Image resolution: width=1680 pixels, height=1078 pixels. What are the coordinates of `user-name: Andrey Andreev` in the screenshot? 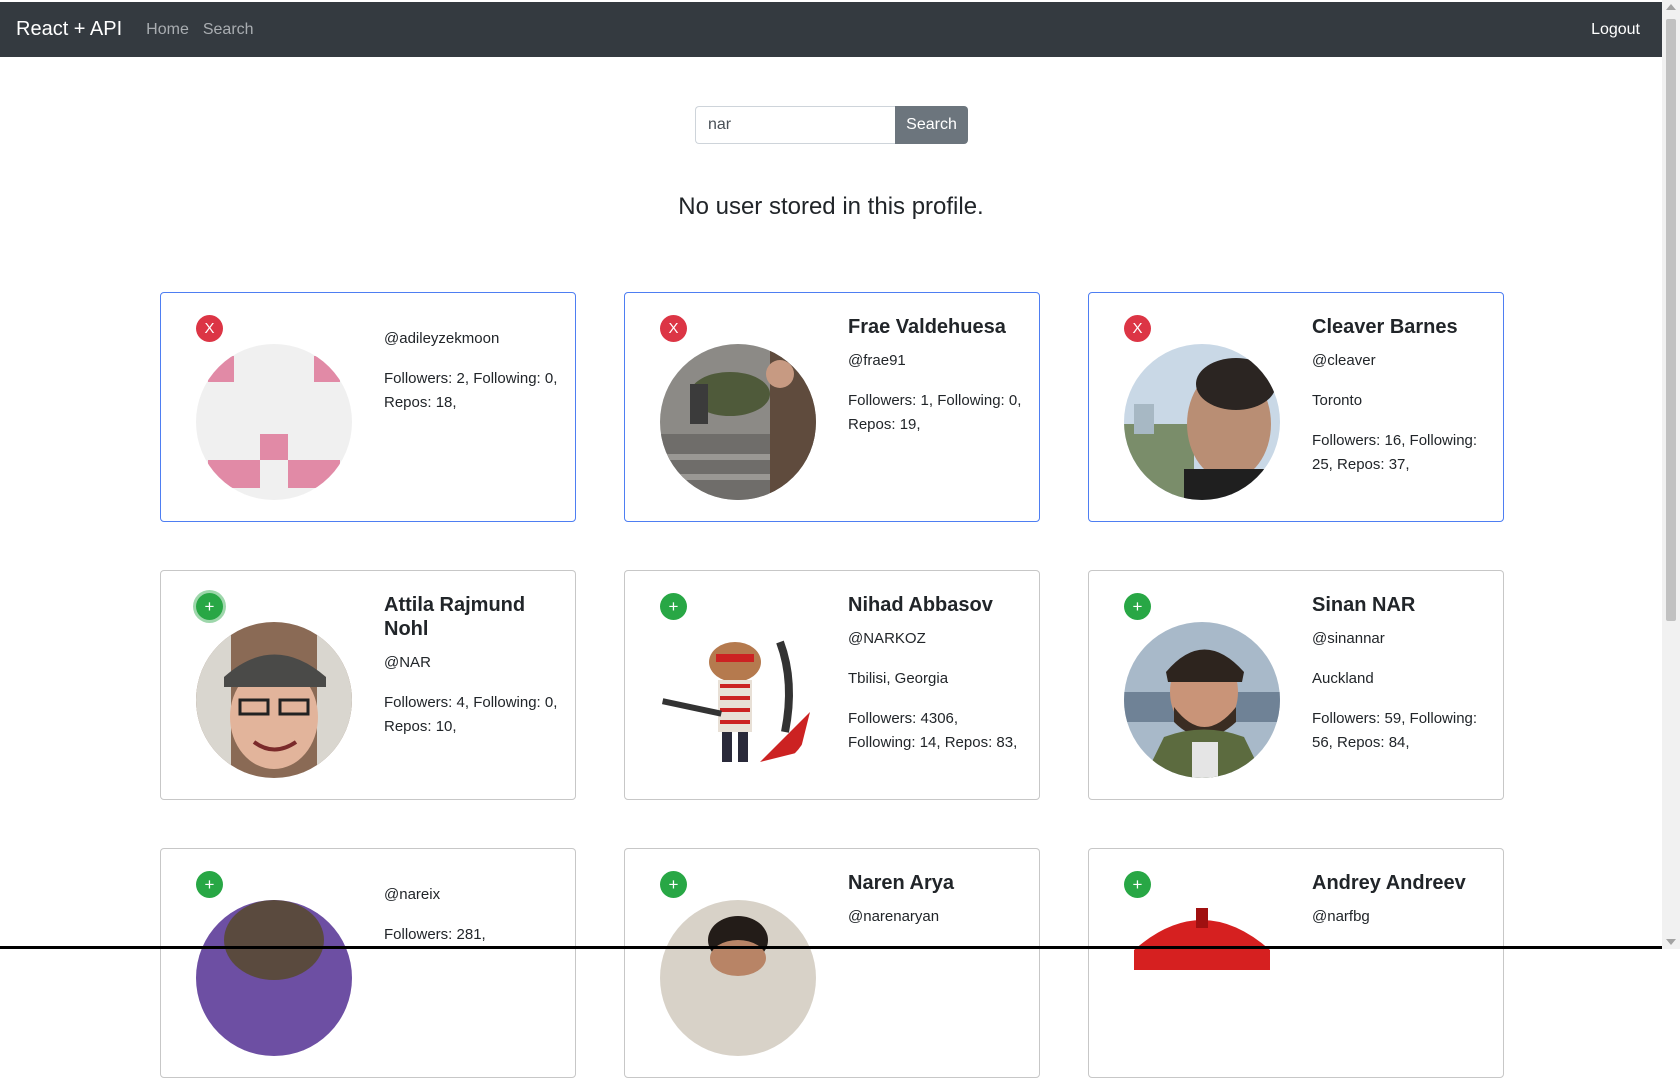 It's located at (1389, 883).